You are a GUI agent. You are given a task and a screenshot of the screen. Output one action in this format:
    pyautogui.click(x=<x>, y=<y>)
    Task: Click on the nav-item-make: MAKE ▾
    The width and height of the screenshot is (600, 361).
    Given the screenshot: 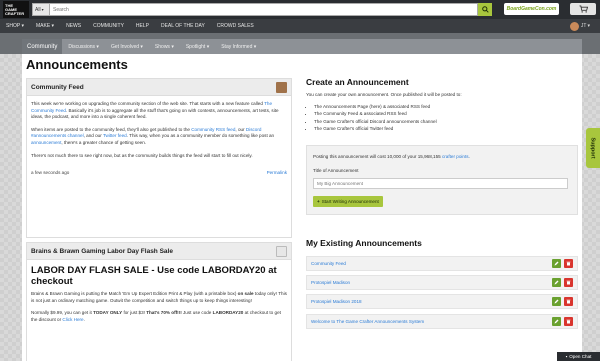 What is the action you would take?
    pyautogui.click(x=45, y=26)
    